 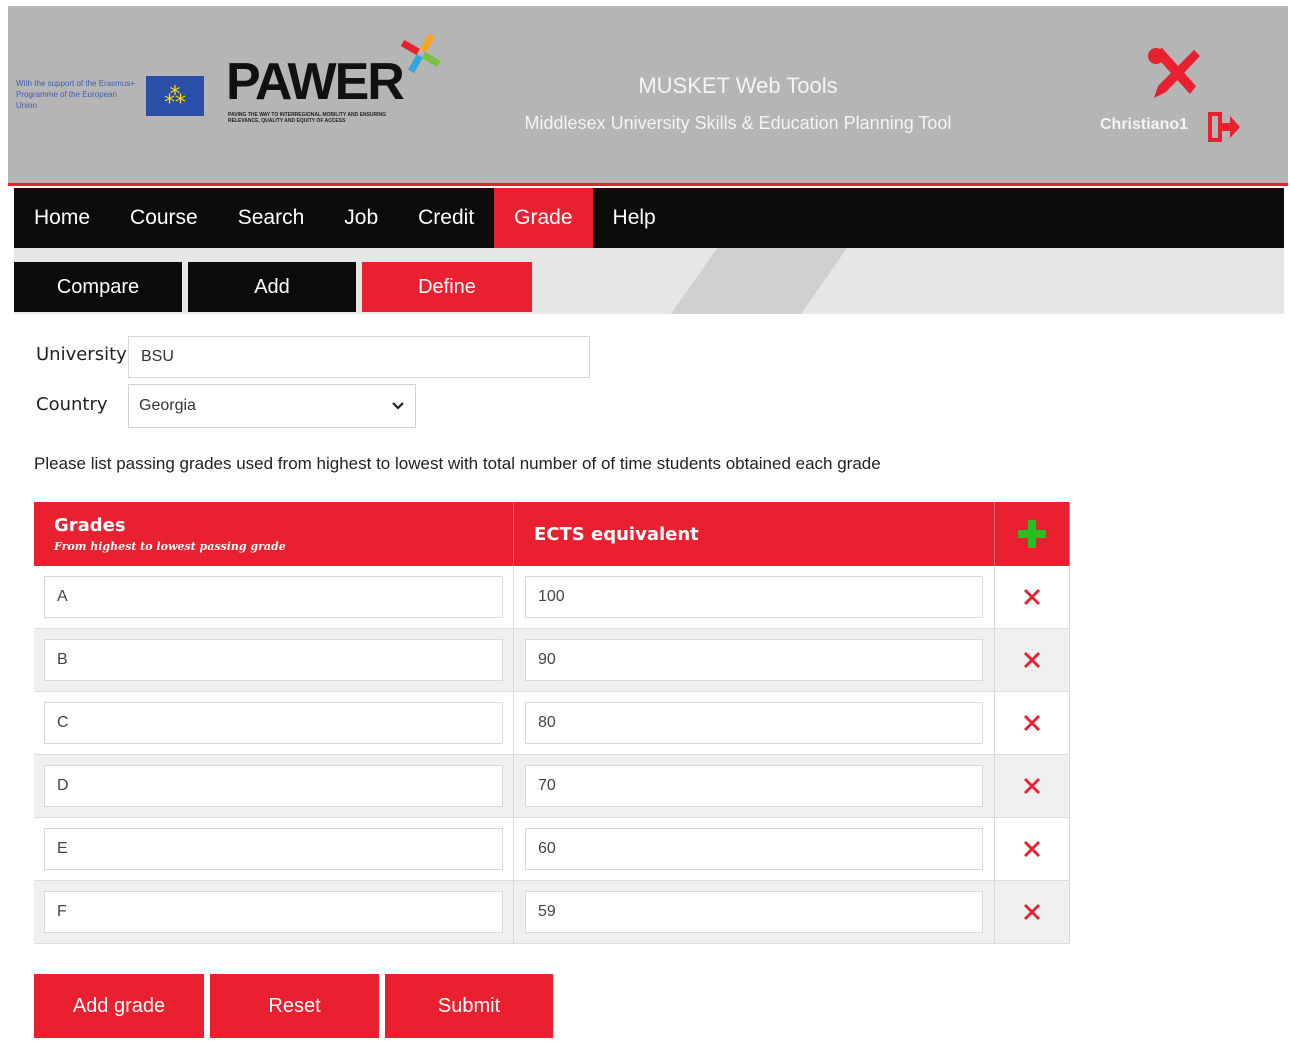 I want to click on col-ects-title: ECTS equivalent, so click(x=616, y=534).